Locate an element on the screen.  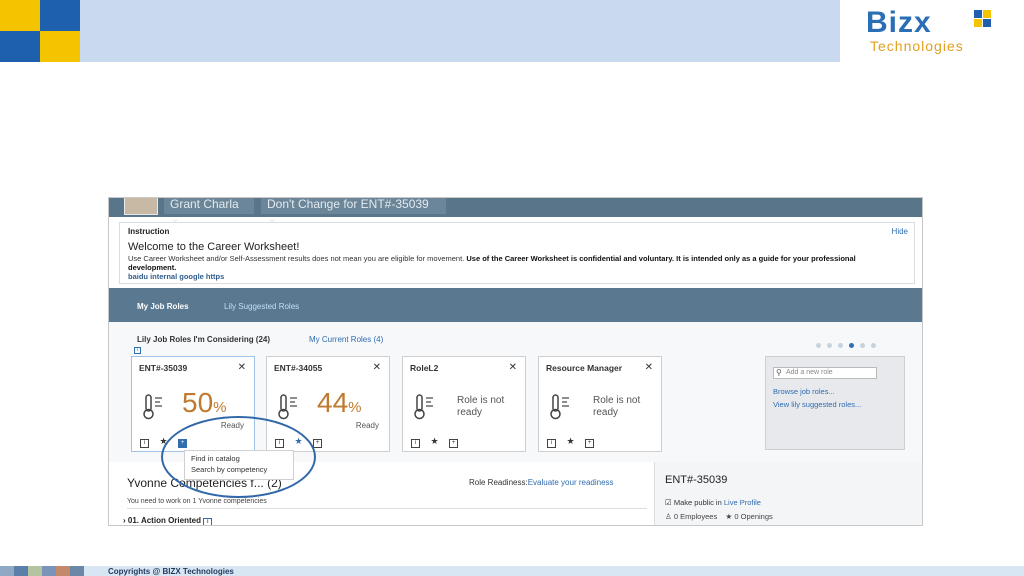
instruction-links: baidu internal google https is located at coordinates (517, 276).